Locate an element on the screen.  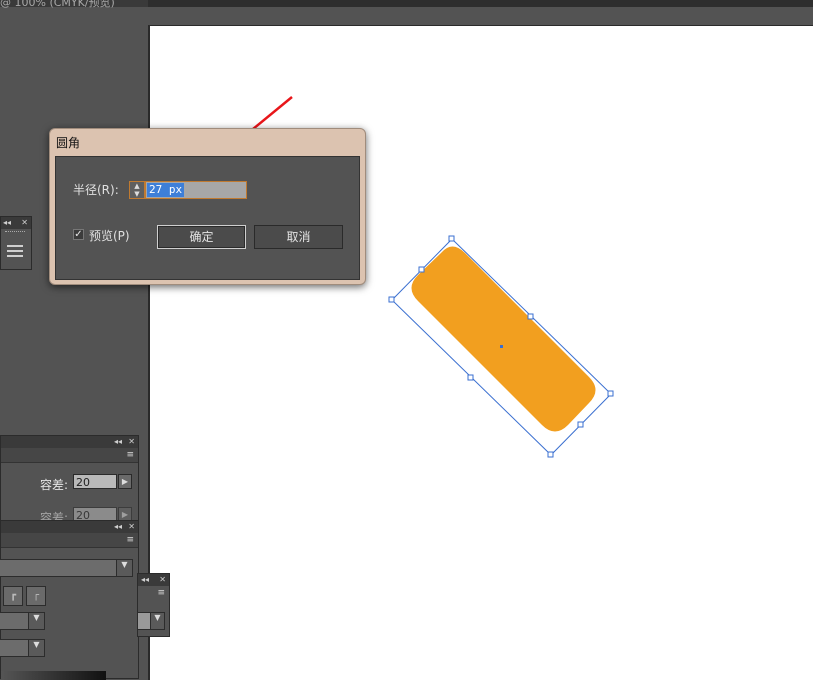
handle-mid-right is located at coordinates (530, 316).